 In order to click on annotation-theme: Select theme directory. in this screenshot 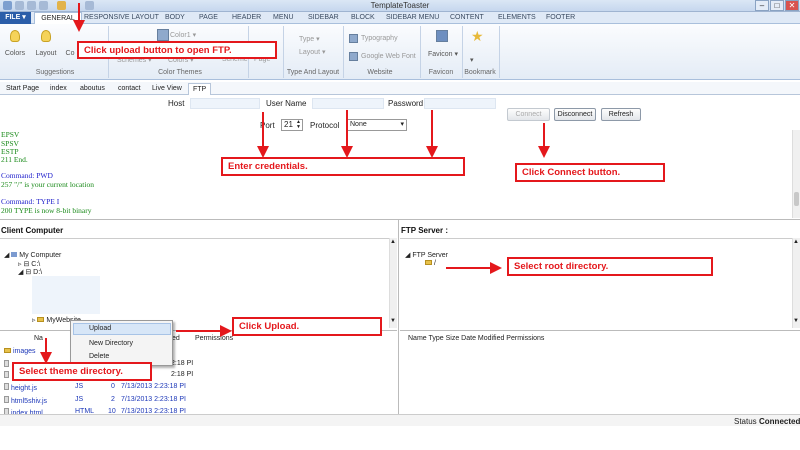, I will do `click(82, 371)`.